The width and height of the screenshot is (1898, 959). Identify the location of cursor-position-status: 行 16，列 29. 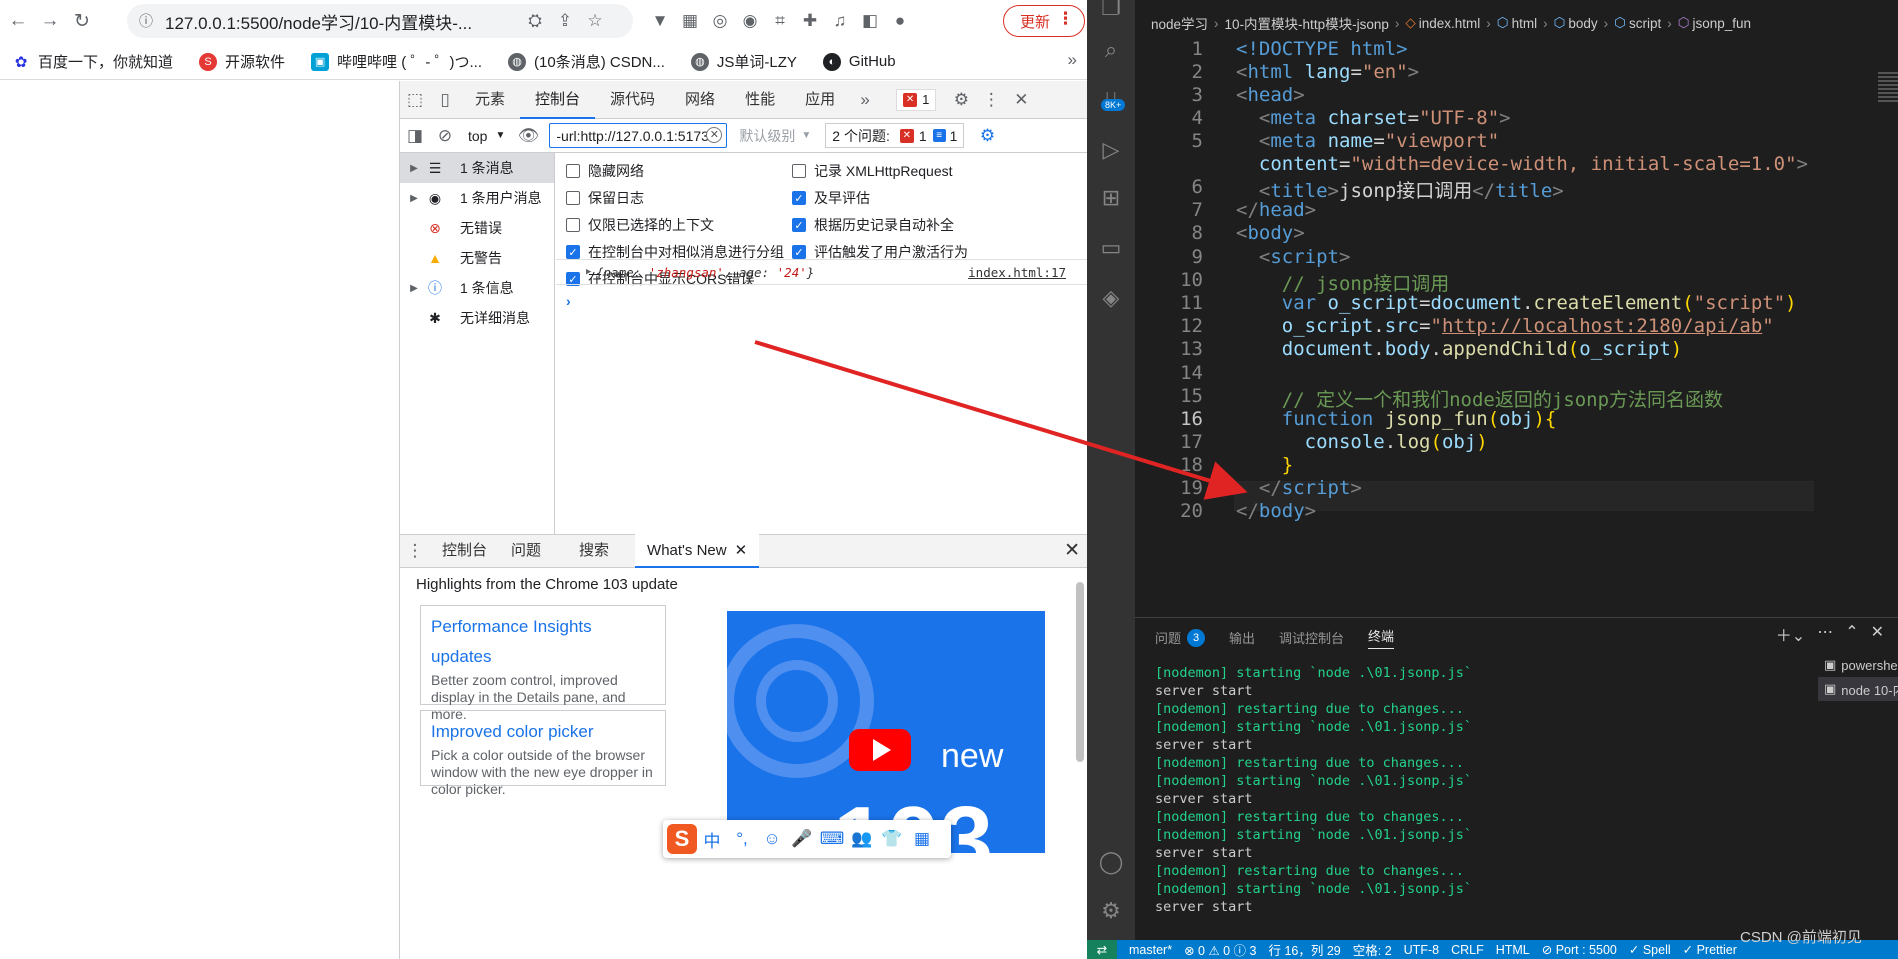
(1304, 949).